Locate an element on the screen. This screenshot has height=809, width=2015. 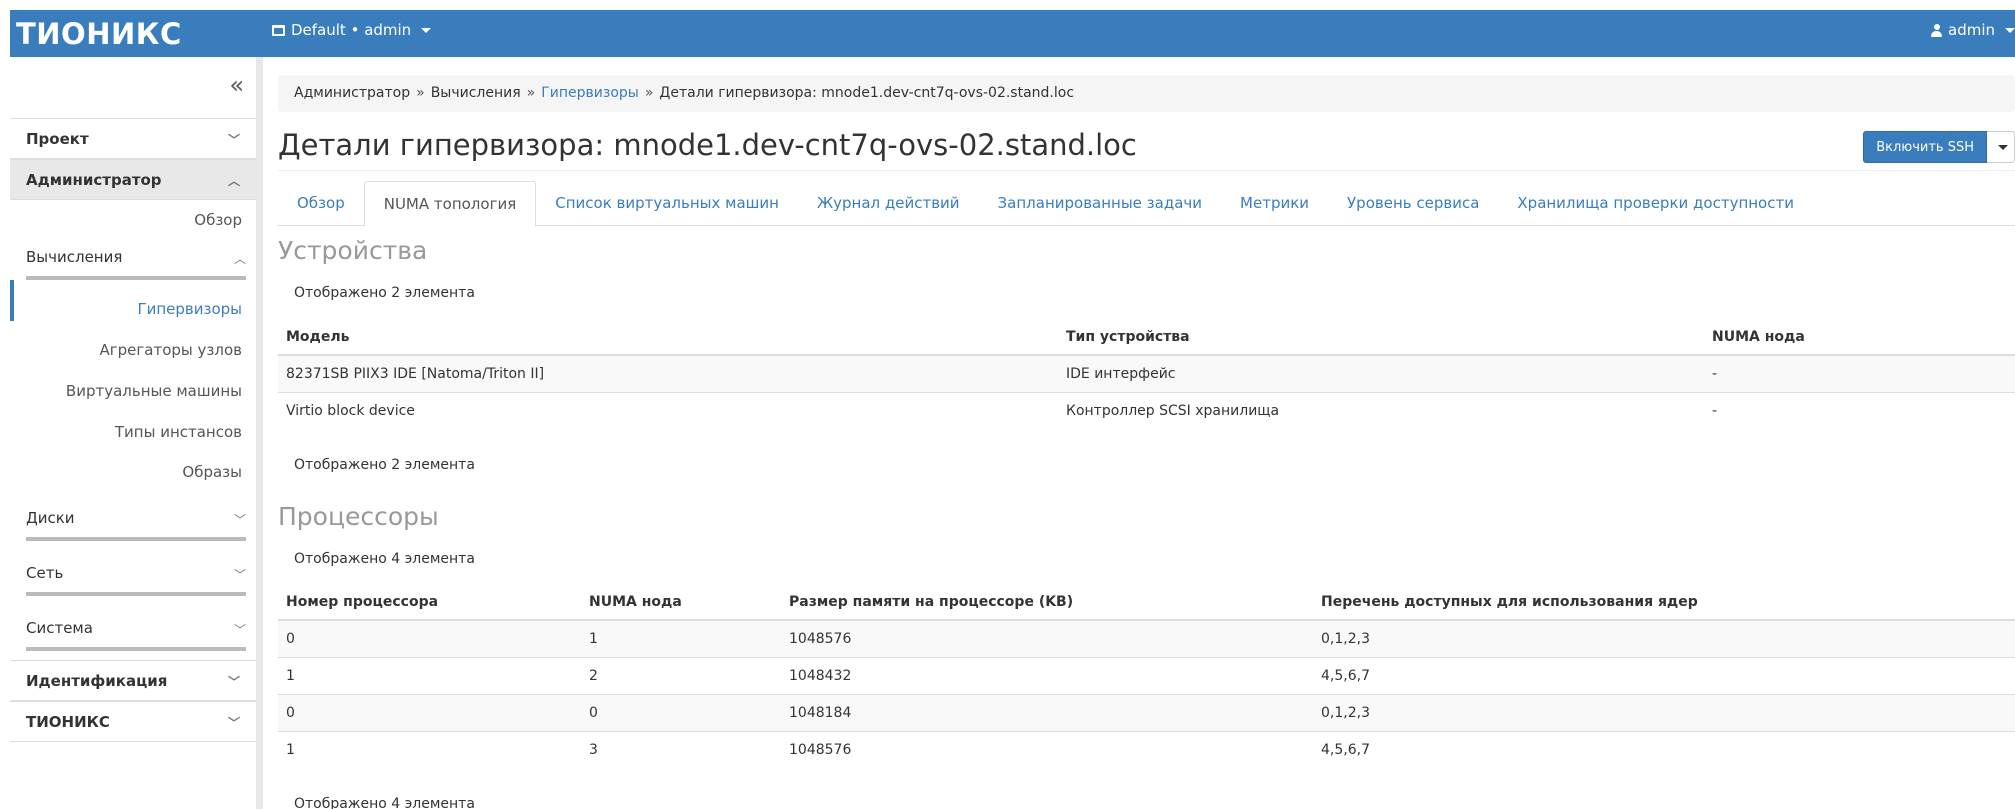
tab-action-log: Журнал действий is located at coordinates (888, 203).